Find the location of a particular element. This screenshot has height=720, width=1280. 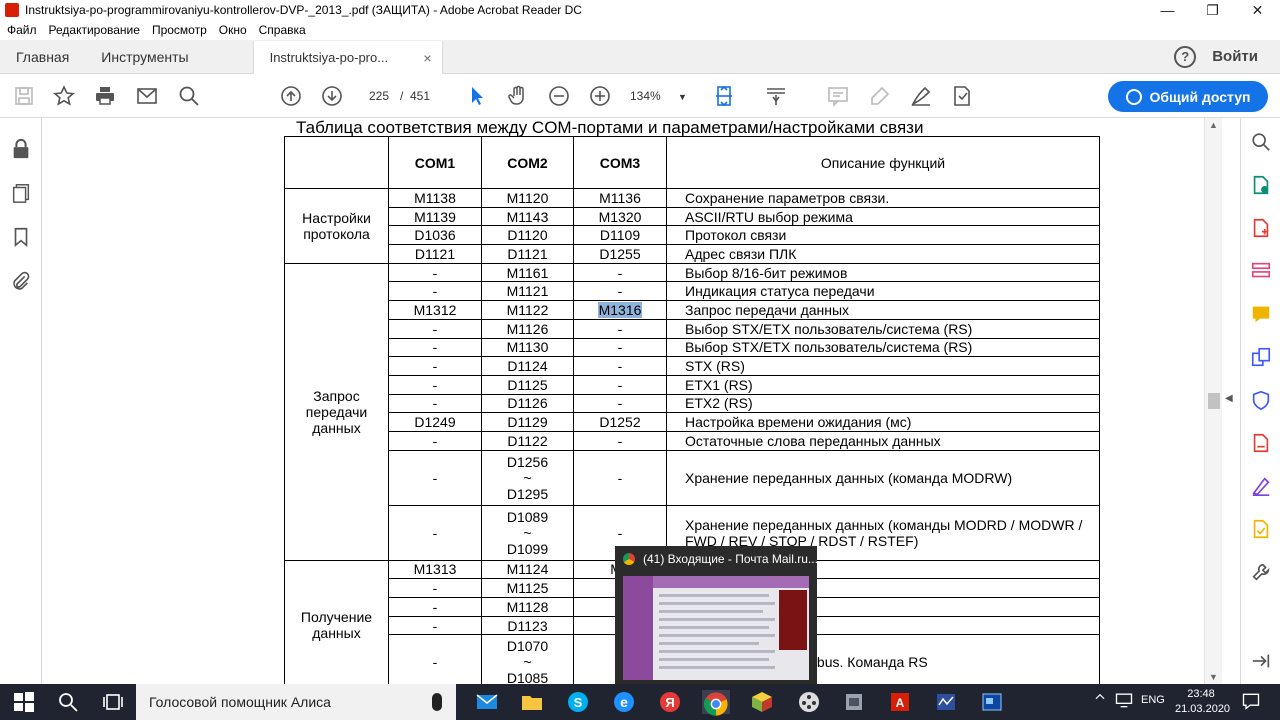

bookmark-icon is located at coordinates (21, 237).